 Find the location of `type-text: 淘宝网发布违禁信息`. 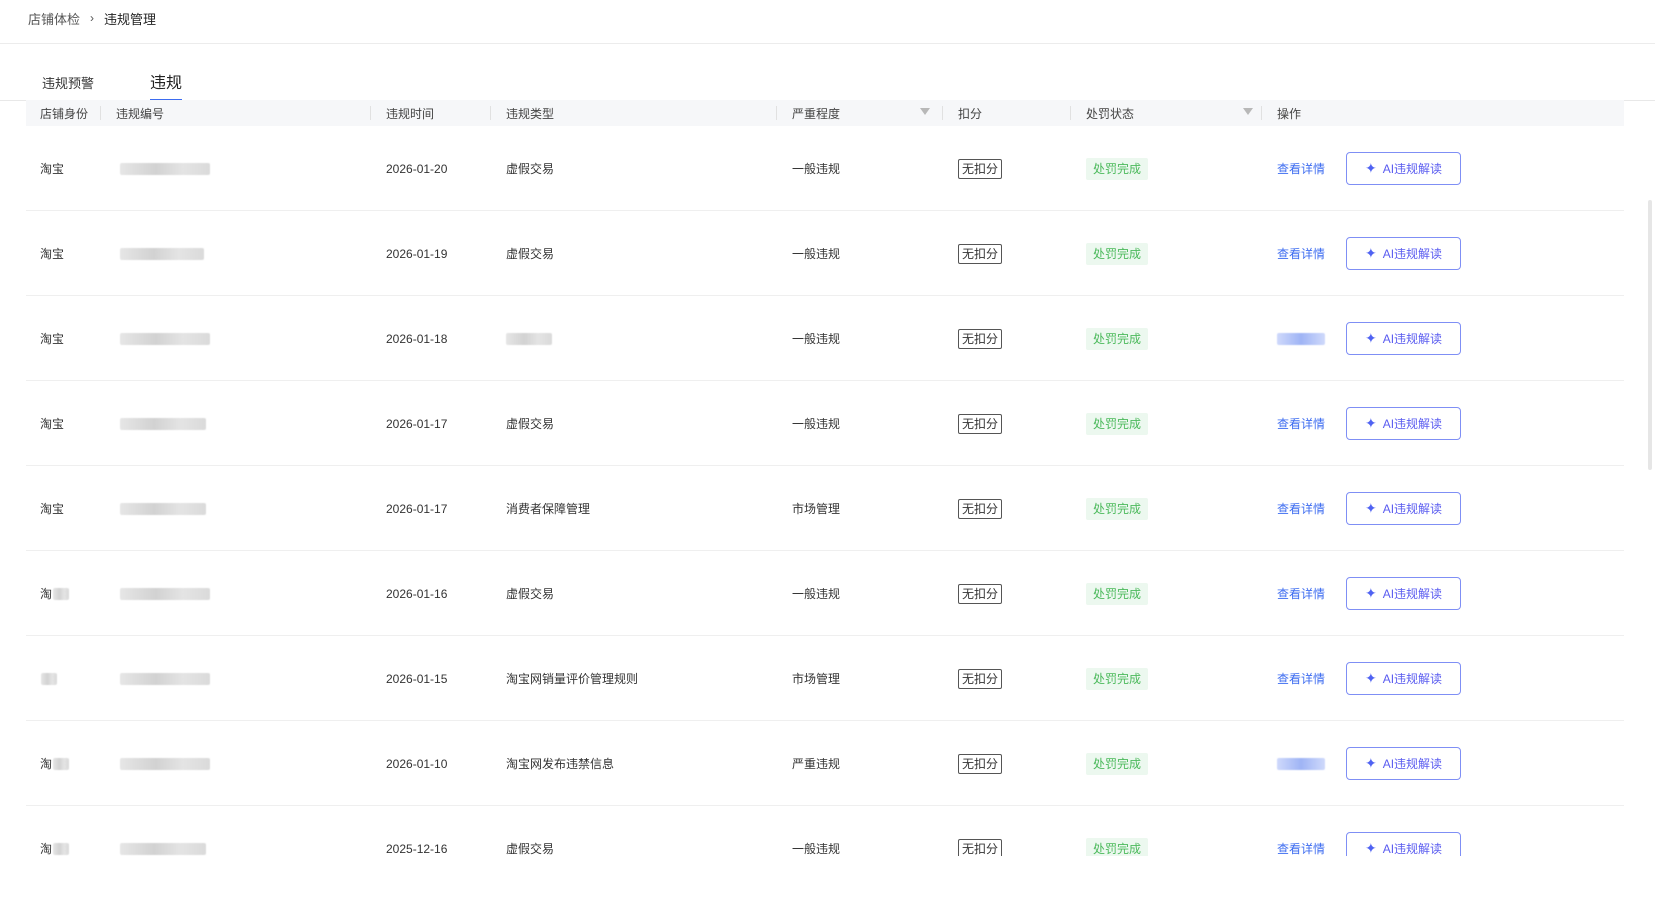

type-text: 淘宝网发布违禁信息 is located at coordinates (560, 764).